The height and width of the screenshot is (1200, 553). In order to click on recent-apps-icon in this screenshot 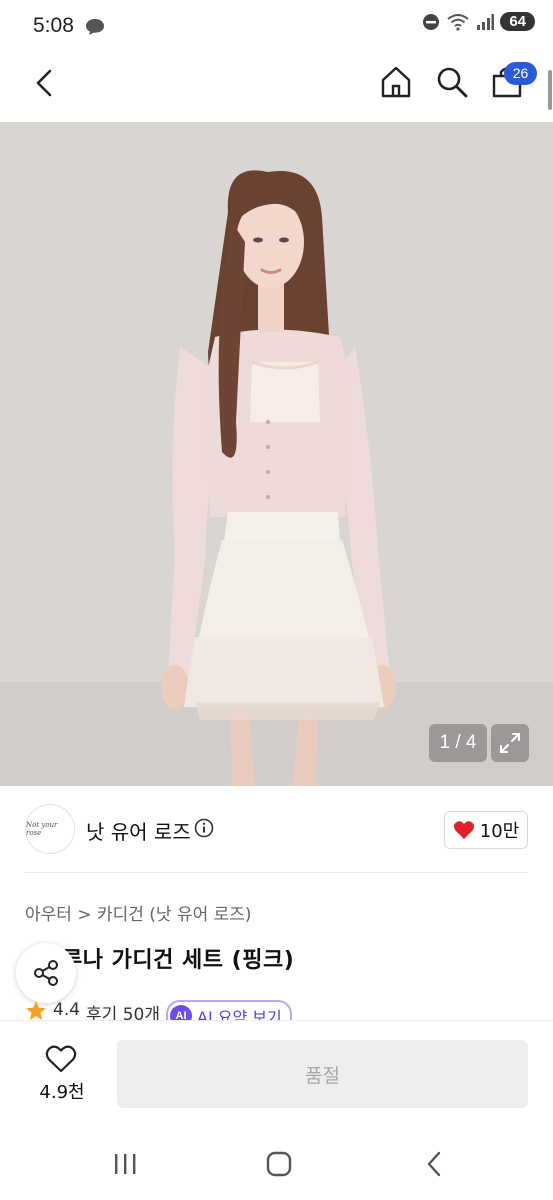, I will do `click(125, 1164)`.